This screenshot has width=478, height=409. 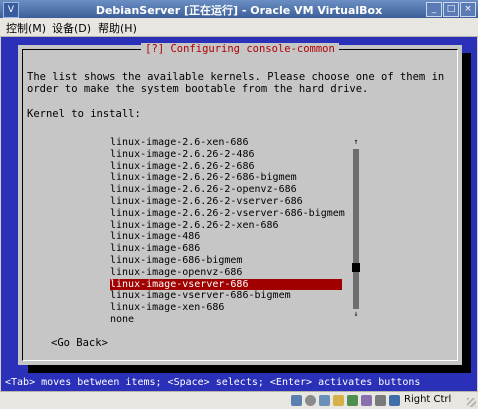 I want to click on keyboard-icon, so click(x=394, y=400).